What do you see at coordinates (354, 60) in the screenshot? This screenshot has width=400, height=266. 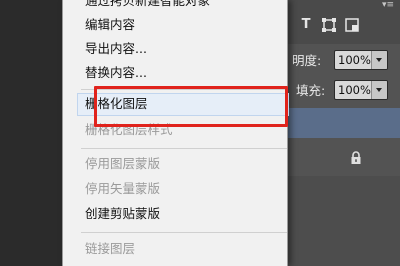 I see `opacity-value: 100%` at bounding box center [354, 60].